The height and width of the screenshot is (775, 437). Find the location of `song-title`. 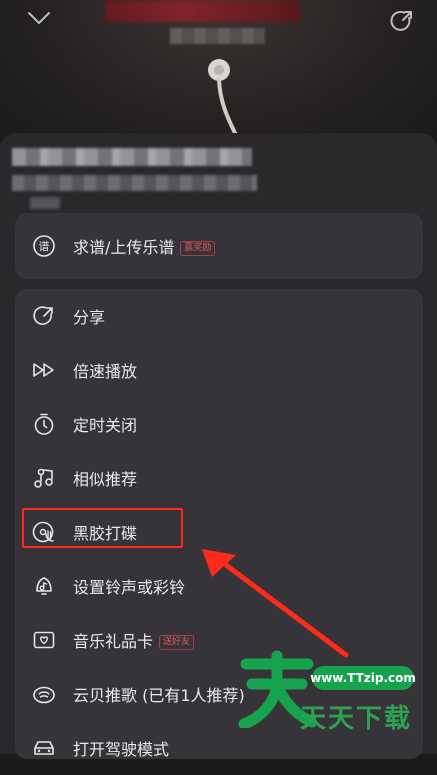

song-title is located at coordinates (132, 157).